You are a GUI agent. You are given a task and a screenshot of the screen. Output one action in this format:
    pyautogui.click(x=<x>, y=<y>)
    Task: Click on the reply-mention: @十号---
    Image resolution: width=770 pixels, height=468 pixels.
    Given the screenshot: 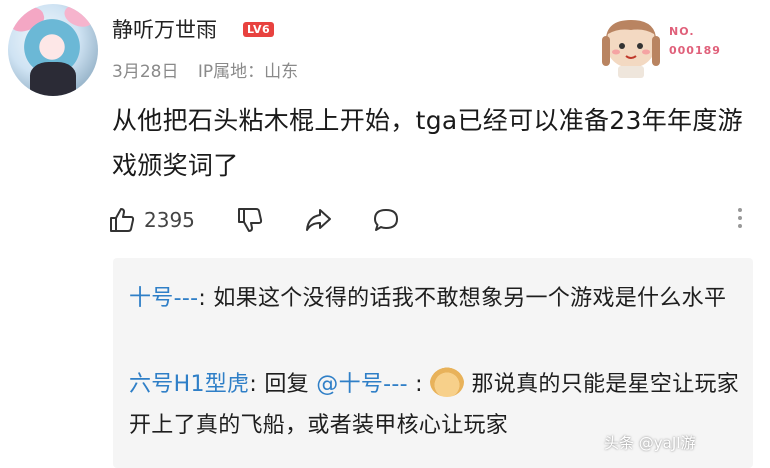 What is the action you would take?
    pyautogui.click(x=362, y=384)
    